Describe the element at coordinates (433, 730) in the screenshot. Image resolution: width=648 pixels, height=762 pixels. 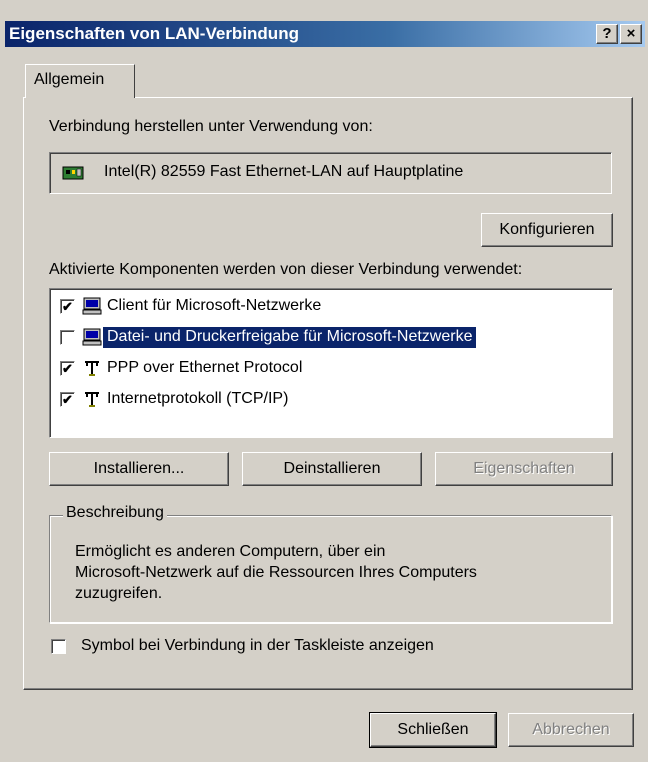
I see `close-button: Schließen` at that location.